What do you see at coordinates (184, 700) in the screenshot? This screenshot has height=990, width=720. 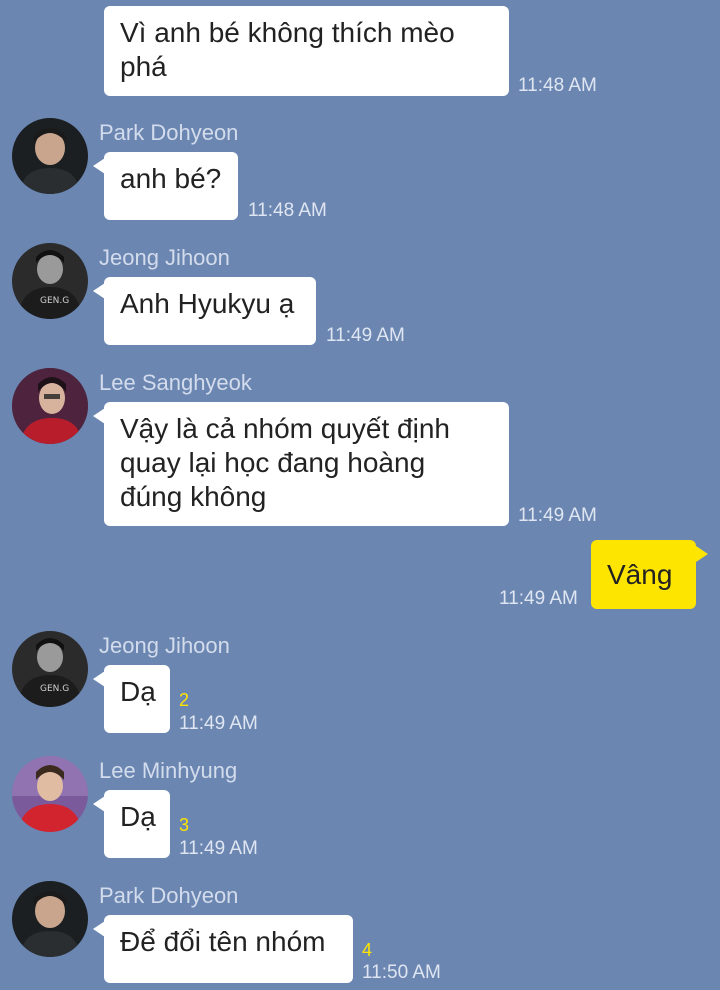 I see `unread-count: 2` at bounding box center [184, 700].